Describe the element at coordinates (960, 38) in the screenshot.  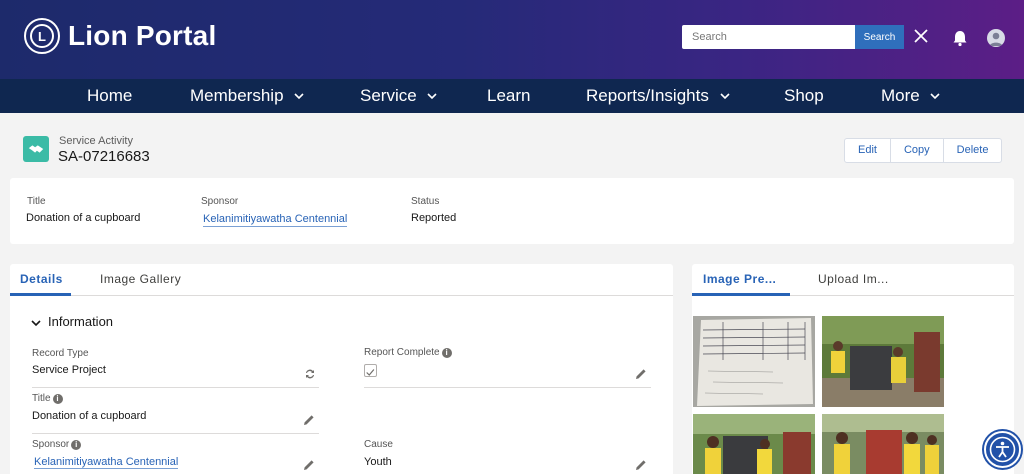
I see `bell-icon` at that location.